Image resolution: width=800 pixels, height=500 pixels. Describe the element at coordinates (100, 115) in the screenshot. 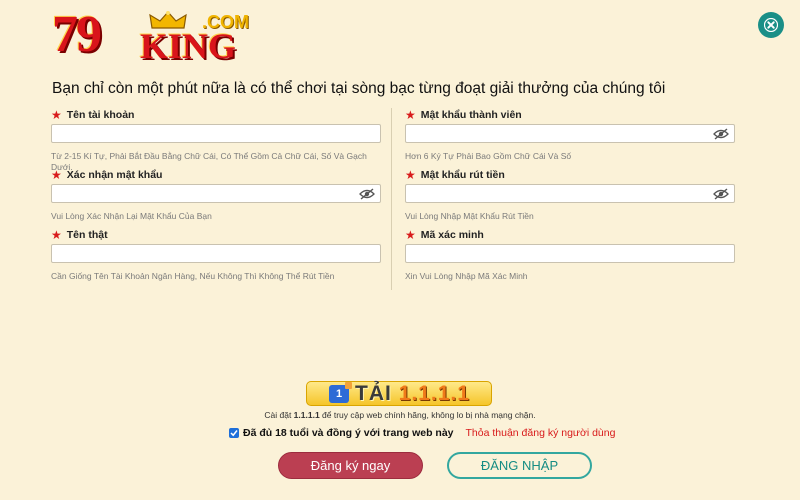

I see `field-label: Tên tài khoản` at that location.